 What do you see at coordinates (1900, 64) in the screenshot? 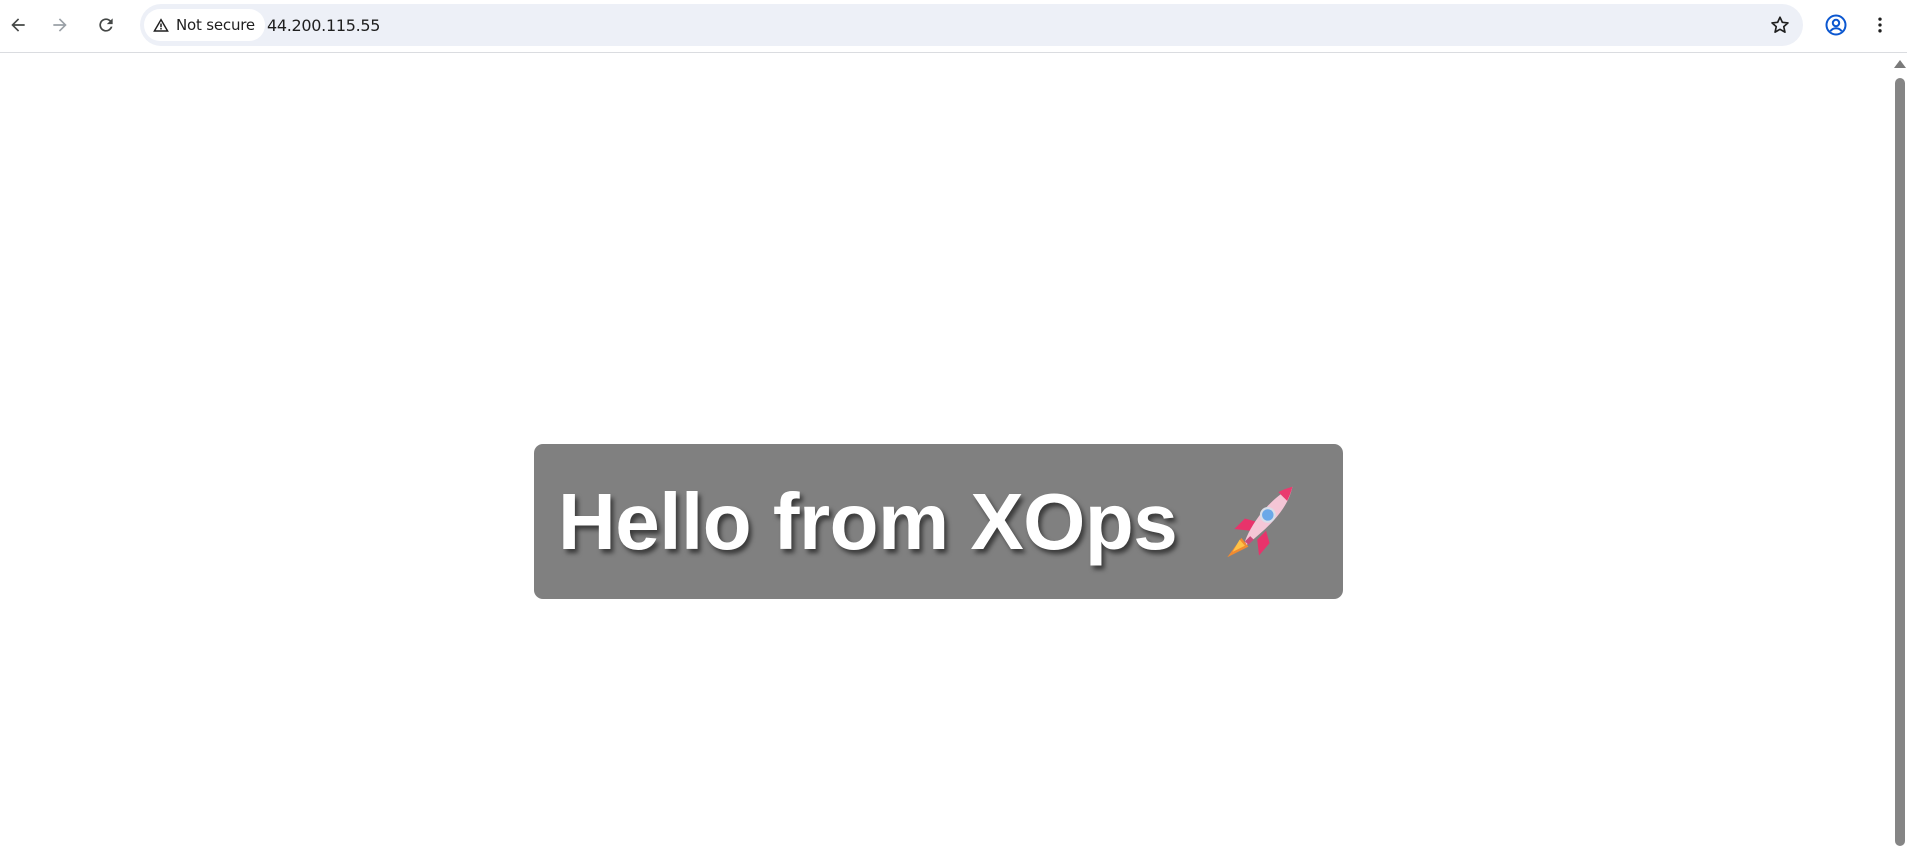
I see `scroll-up-arrow-icon` at bounding box center [1900, 64].